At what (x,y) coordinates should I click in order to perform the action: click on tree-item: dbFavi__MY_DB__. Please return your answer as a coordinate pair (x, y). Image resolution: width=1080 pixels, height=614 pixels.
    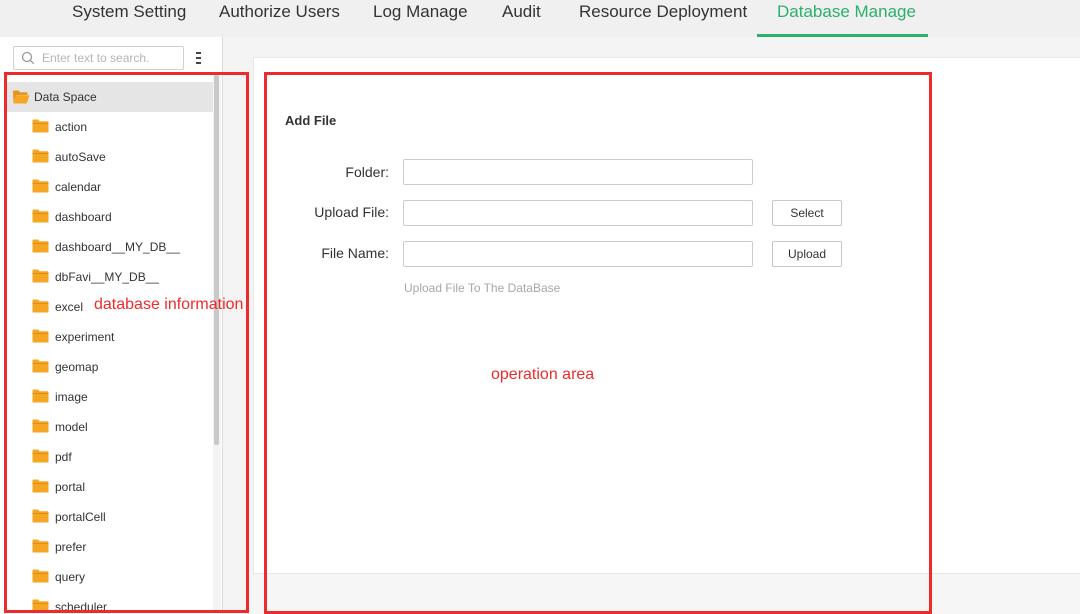
    Looking at the image, I should click on (106, 277).